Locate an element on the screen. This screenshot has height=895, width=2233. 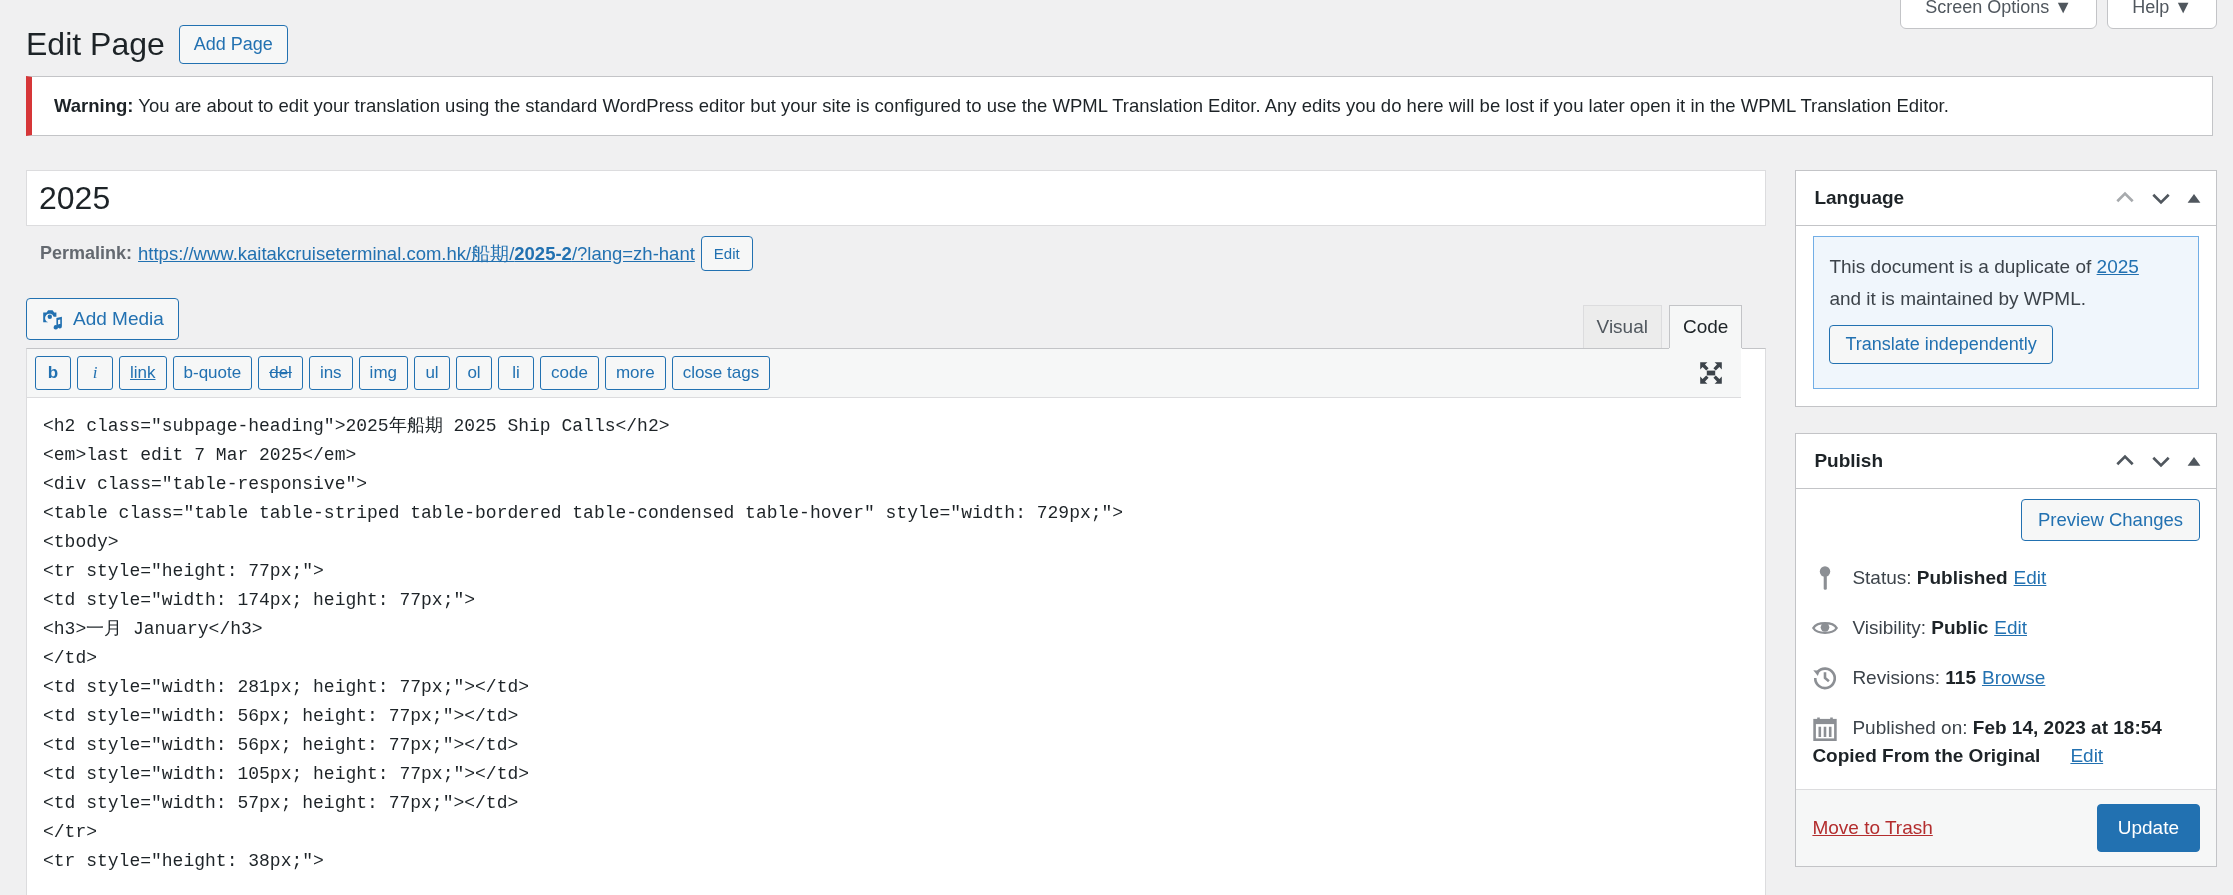
move-to-trash-link: Move to Trash is located at coordinates (1872, 828).